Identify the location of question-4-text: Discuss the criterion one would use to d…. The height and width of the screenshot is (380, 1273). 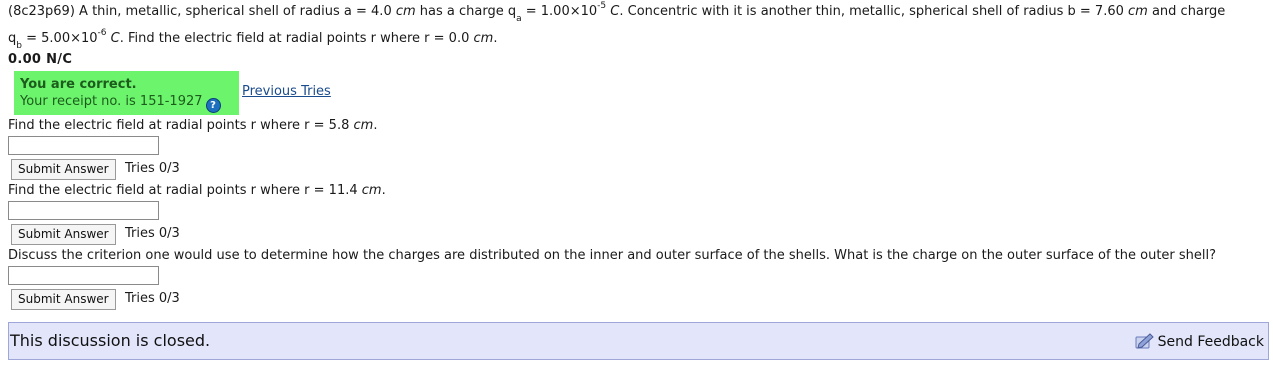
(612, 255).